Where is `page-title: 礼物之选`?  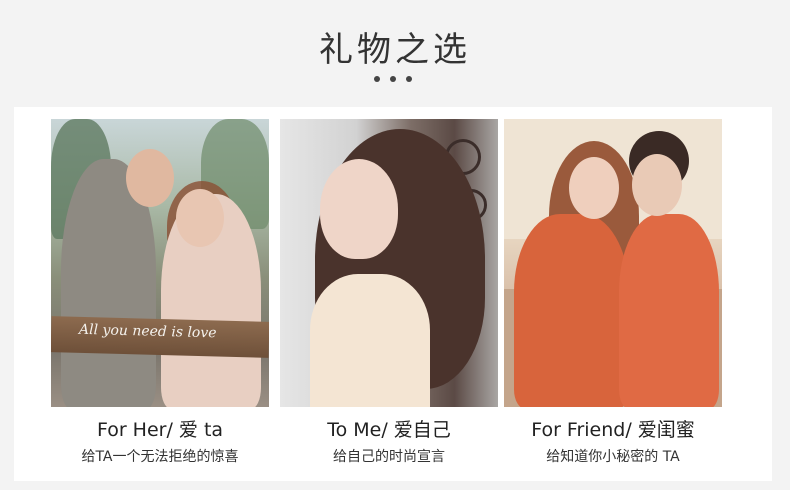 page-title: 礼物之选 is located at coordinates (395, 50).